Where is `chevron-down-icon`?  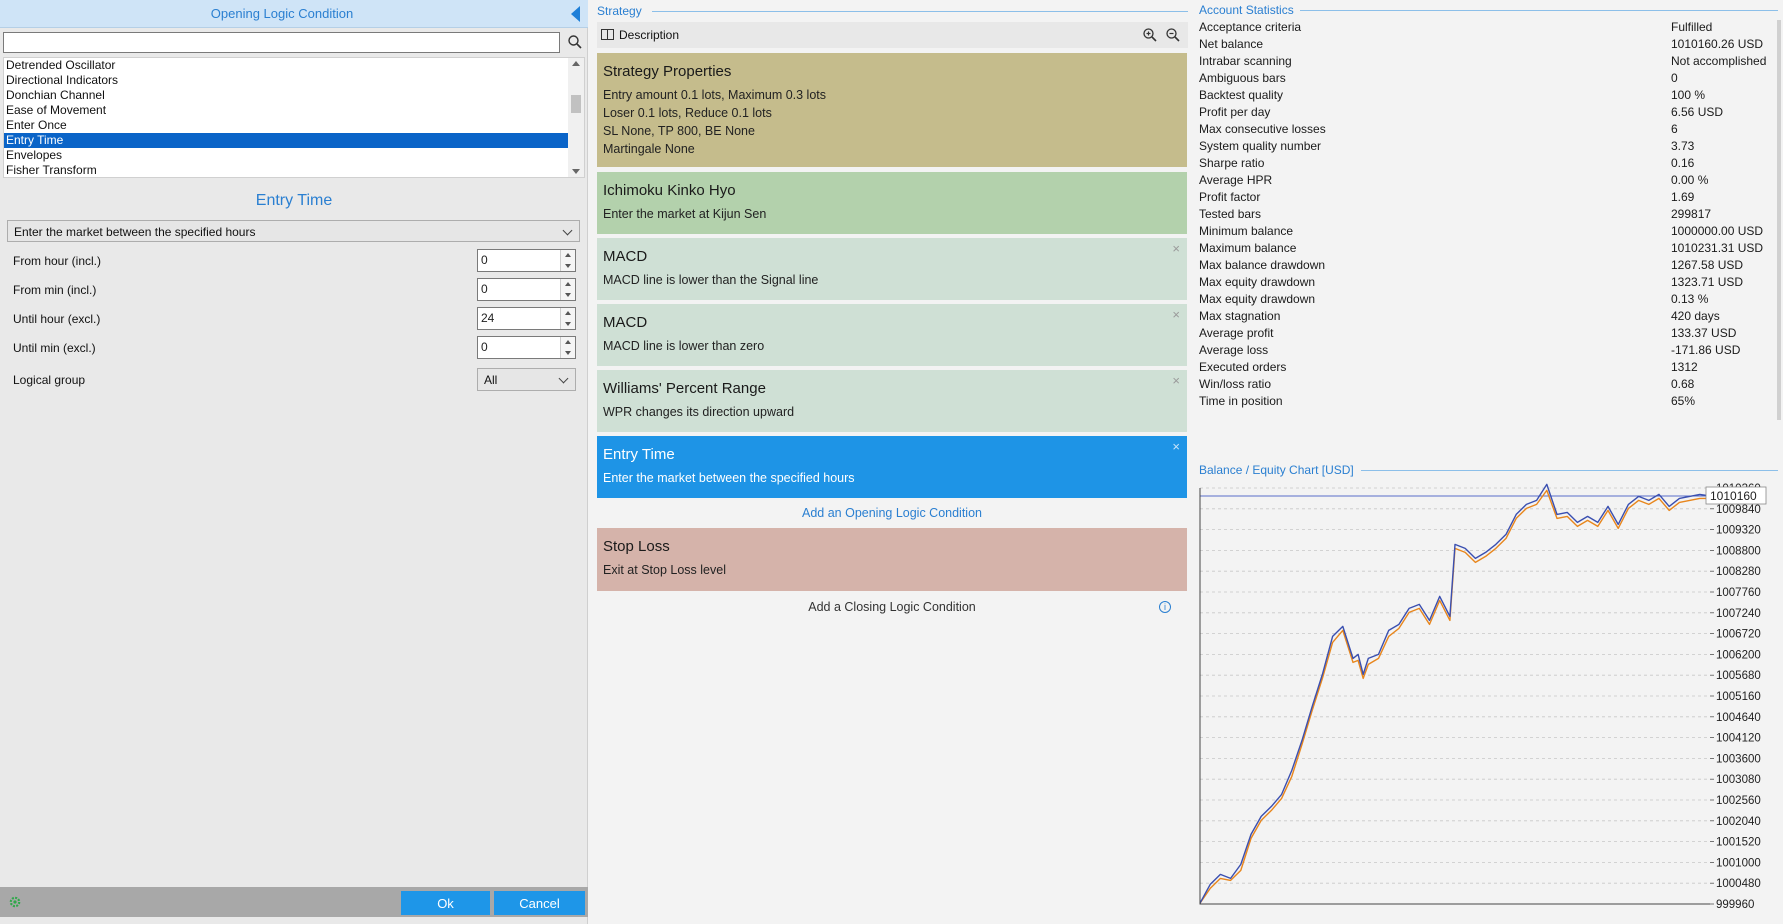 chevron-down-icon is located at coordinates (567, 230).